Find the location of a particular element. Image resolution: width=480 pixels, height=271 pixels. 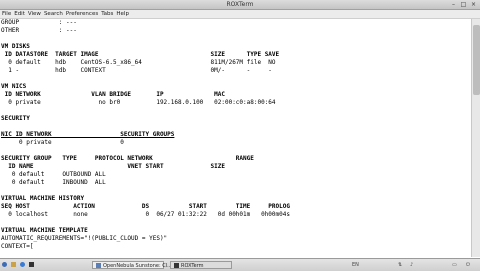

terminal-line: GROUP : --- is located at coordinates (39, 22).